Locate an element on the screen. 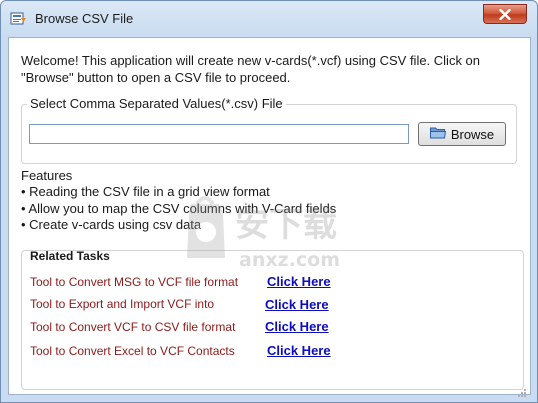 This screenshot has height=403, width=538. task-label-export-import-vcf: Tool to Export and Import VCF into is located at coordinates (122, 304).